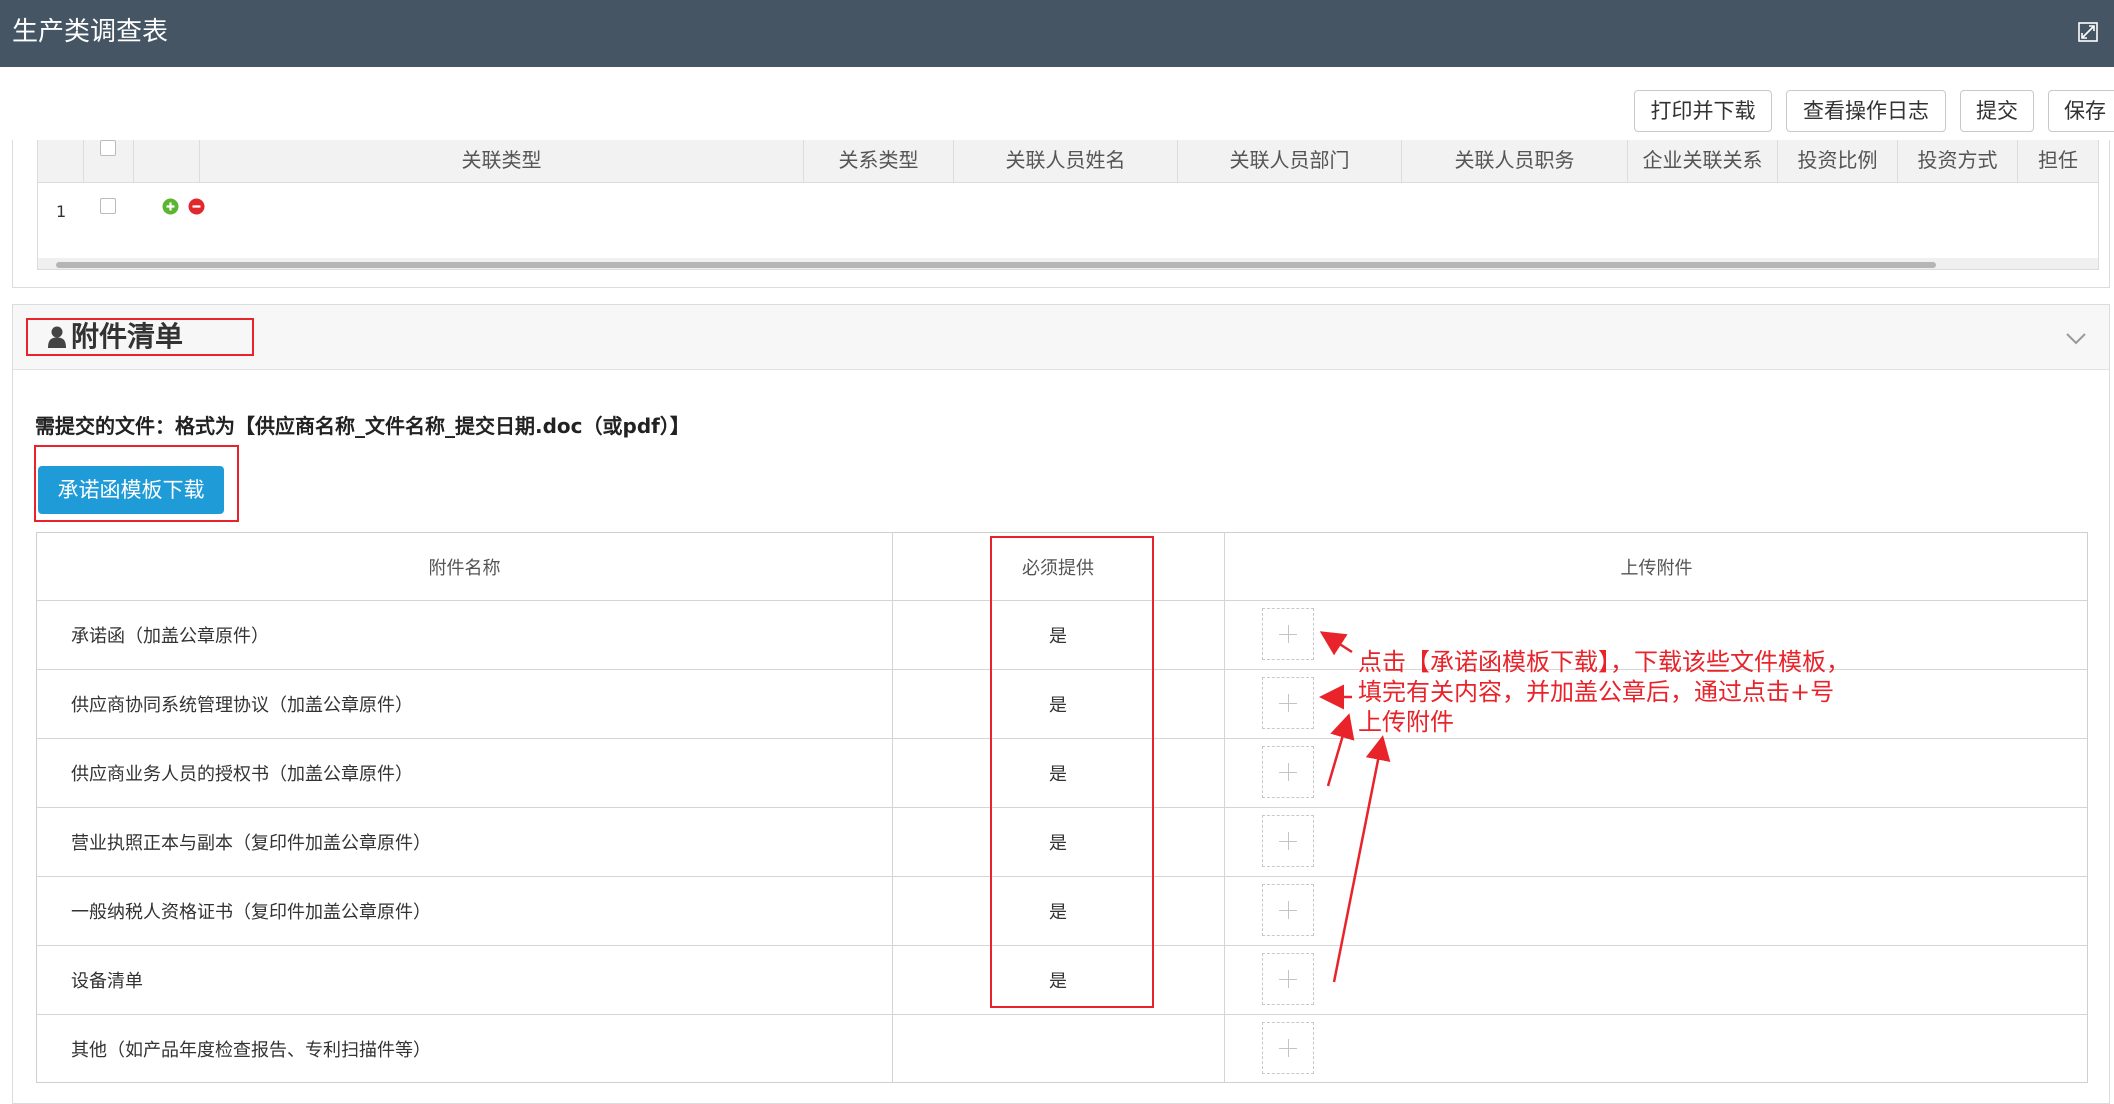 This screenshot has height=1104, width=2114. What do you see at coordinates (251, 912) in the screenshot?
I see `attachment-name: 一般纳税人资格证书（复印件加盖公章原件）` at bounding box center [251, 912].